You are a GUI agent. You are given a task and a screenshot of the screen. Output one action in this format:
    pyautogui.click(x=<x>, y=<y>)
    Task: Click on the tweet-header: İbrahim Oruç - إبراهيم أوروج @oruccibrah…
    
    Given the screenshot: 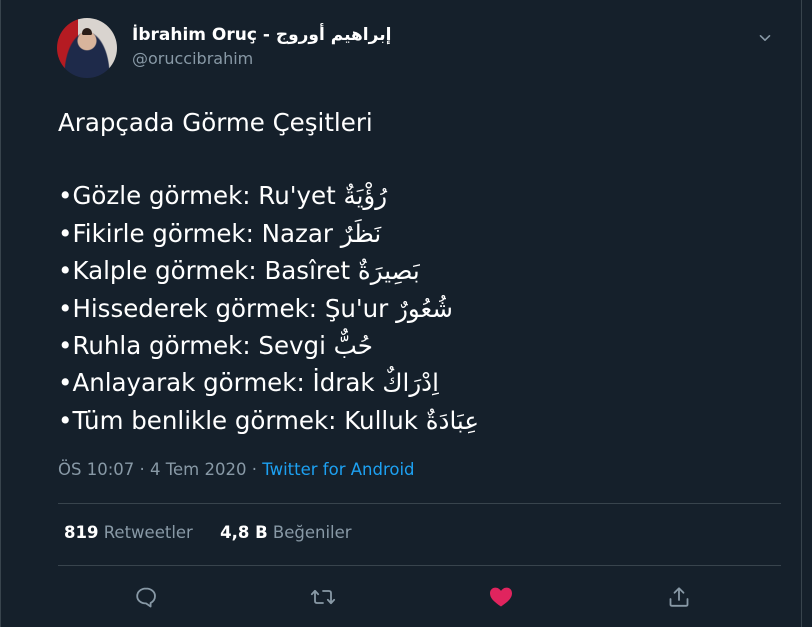 What is the action you would take?
    pyautogui.click(x=419, y=48)
    